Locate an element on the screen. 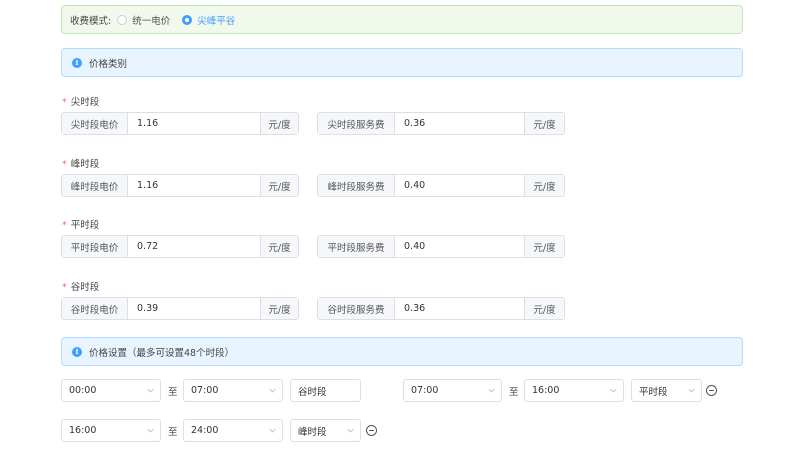  flat-fee-input: 0.40 is located at coordinates (459, 246).